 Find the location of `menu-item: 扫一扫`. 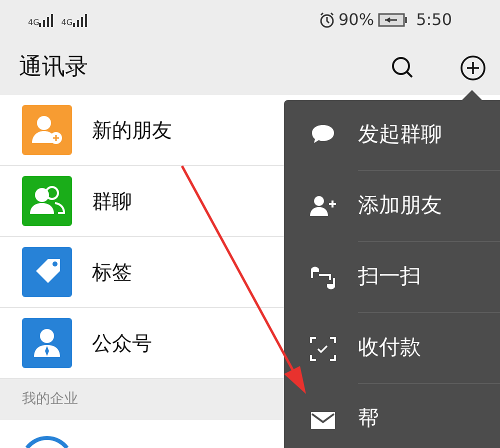

menu-item: 扫一扫 is located at coordinates (429, 277).